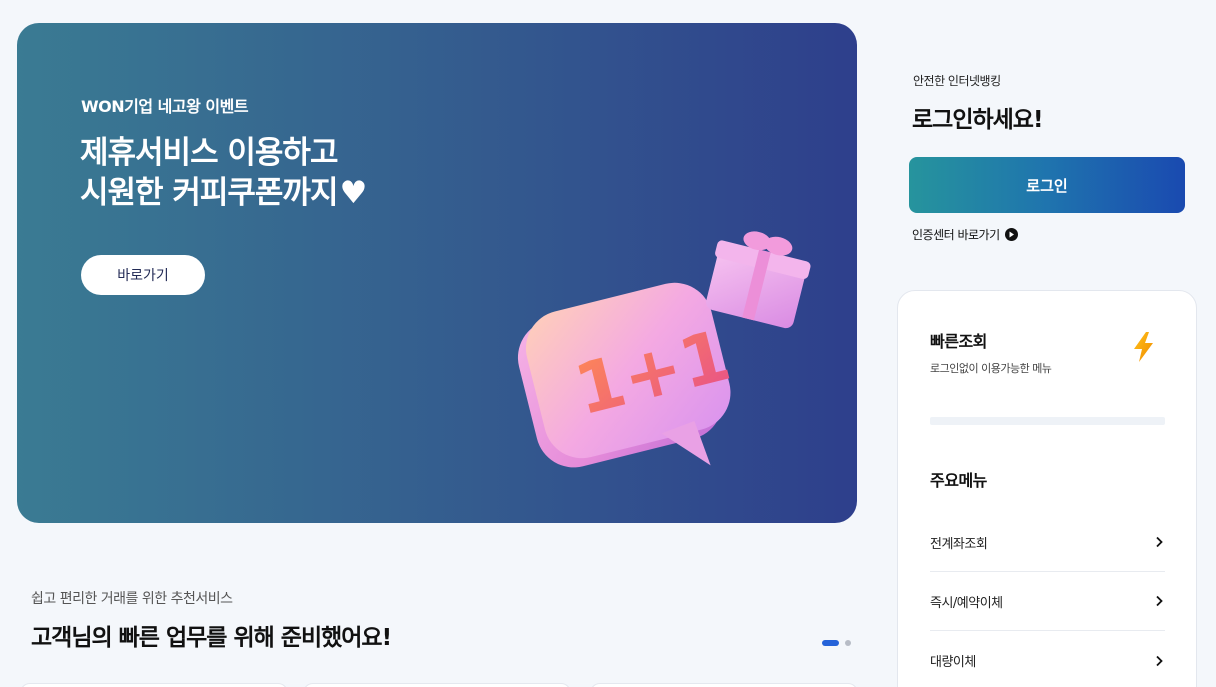  I want to click on recommend-subtitle: 쉽고 편리한 거래를 위한 추천서비스, so click(132, 599).